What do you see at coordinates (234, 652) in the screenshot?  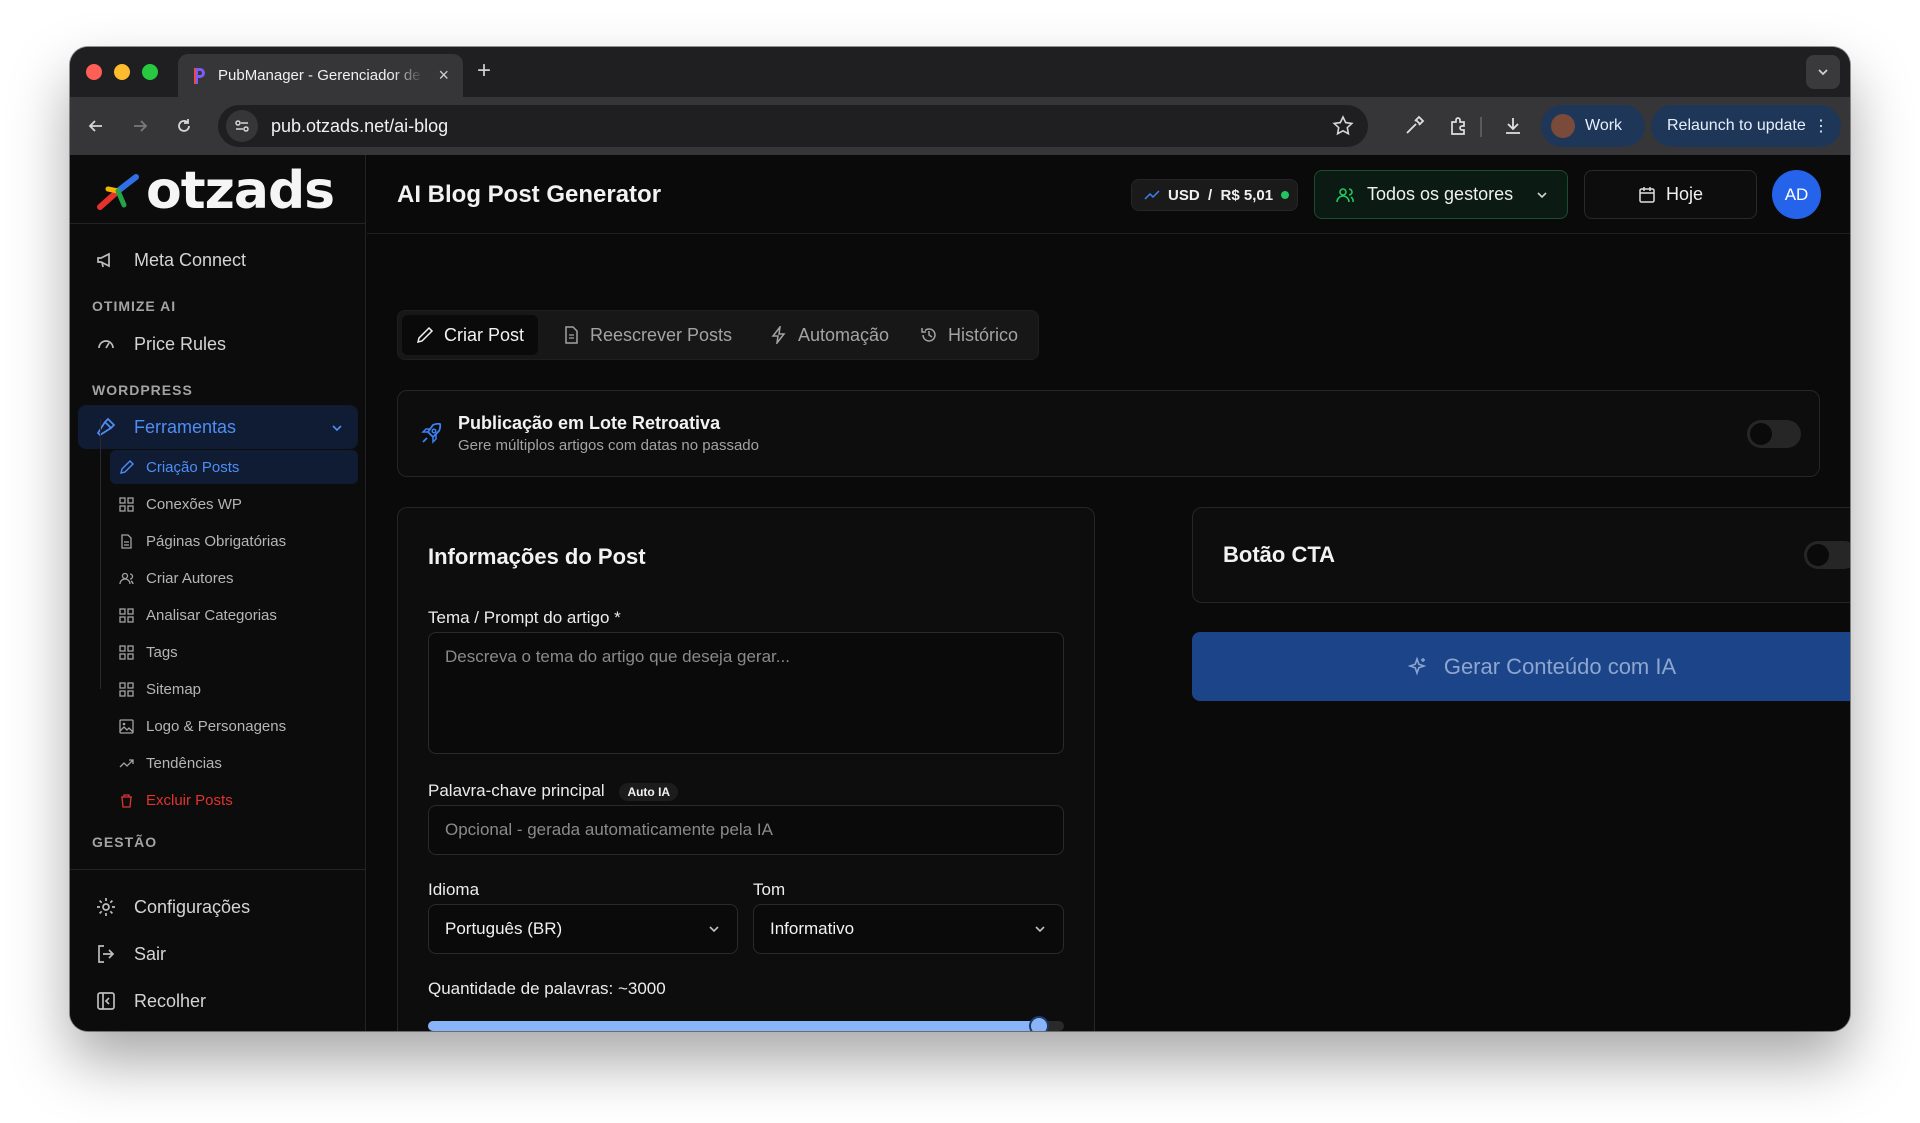 I see `sidebar-subitem-tags: Tags` at bounding box center [234, 652].